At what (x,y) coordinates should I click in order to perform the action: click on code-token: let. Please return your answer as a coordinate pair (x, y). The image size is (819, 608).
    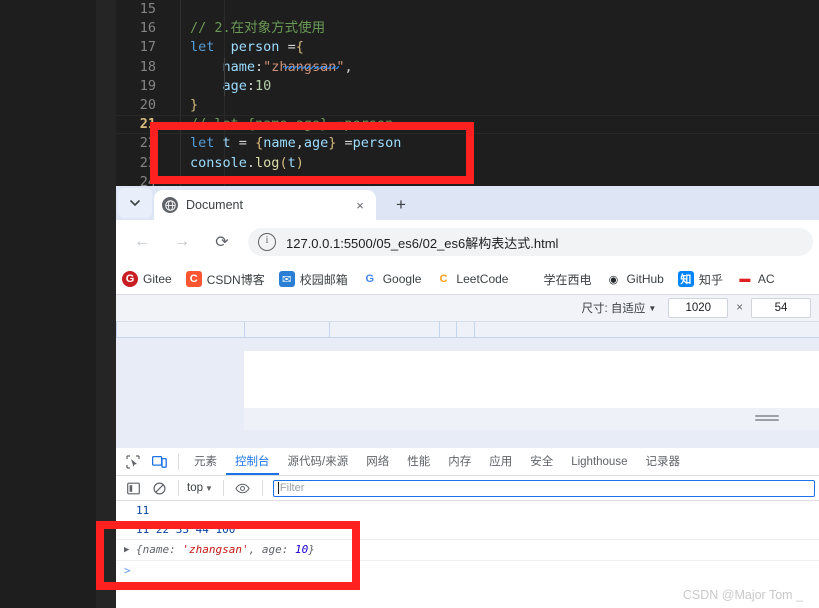
    Looking at the image, I should click on (202, 47).